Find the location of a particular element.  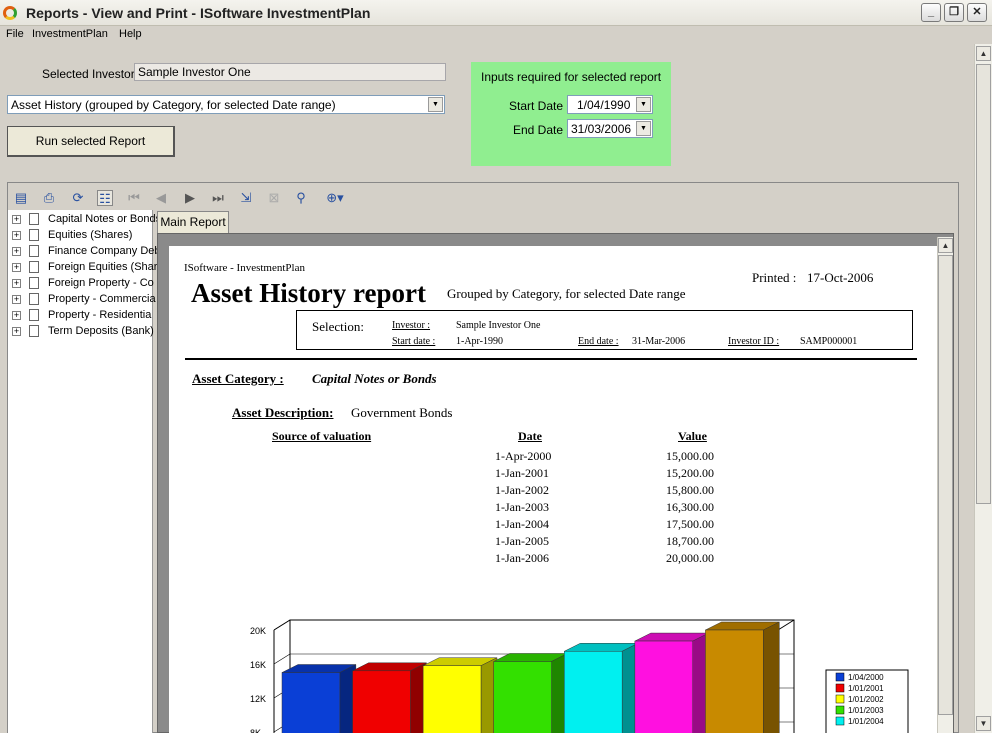

selected-investor-label: Selected Investor is located at coordinates (88, 74).